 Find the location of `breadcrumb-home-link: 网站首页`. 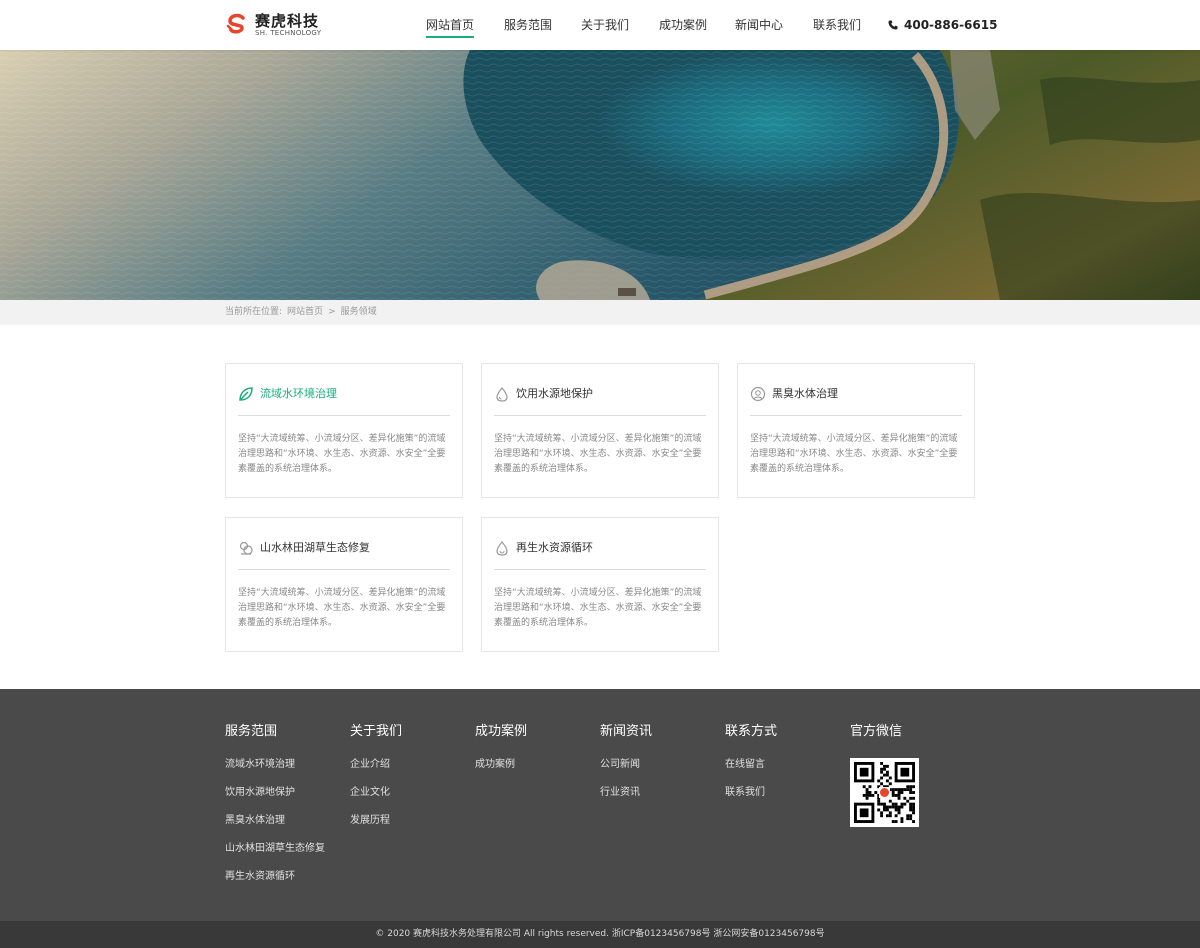

breadcrumb-home-link: 网站首页 is located at coordinates (305, 312).